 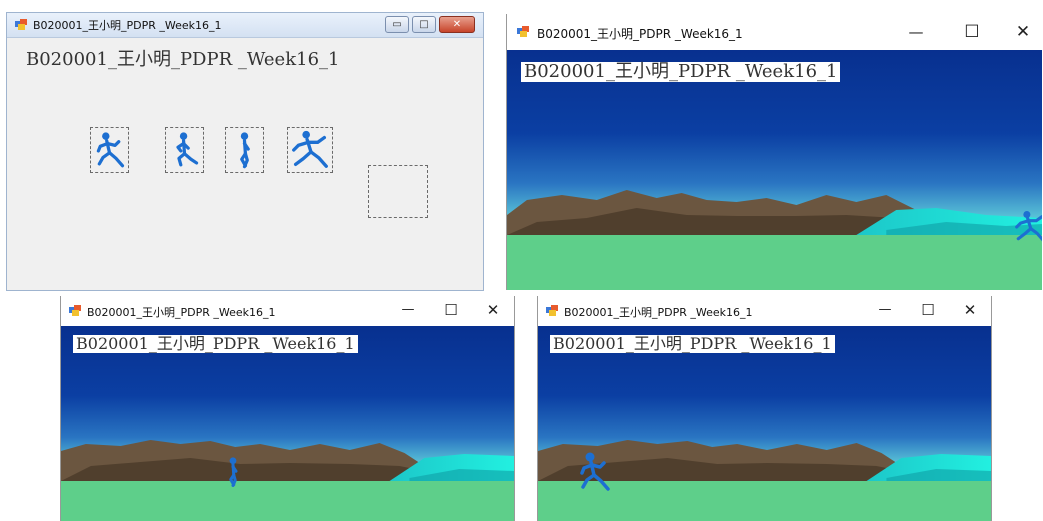 I want to click on runner-frame-4-icon, so click(x=310, y=149).